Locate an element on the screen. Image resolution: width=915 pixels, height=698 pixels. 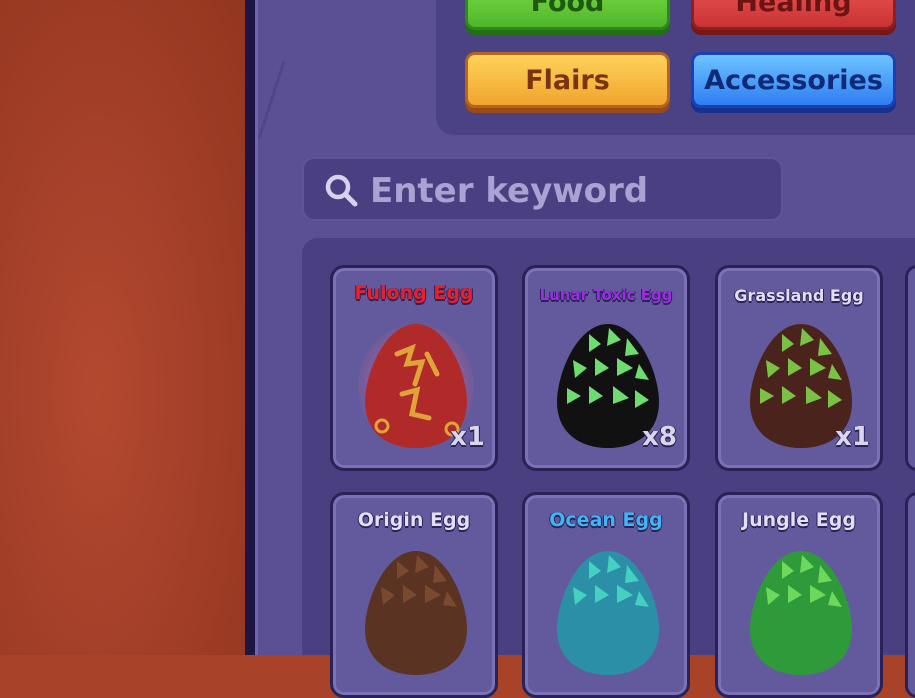
item-name: Ocean Egg is located at coordinates (606, 520).